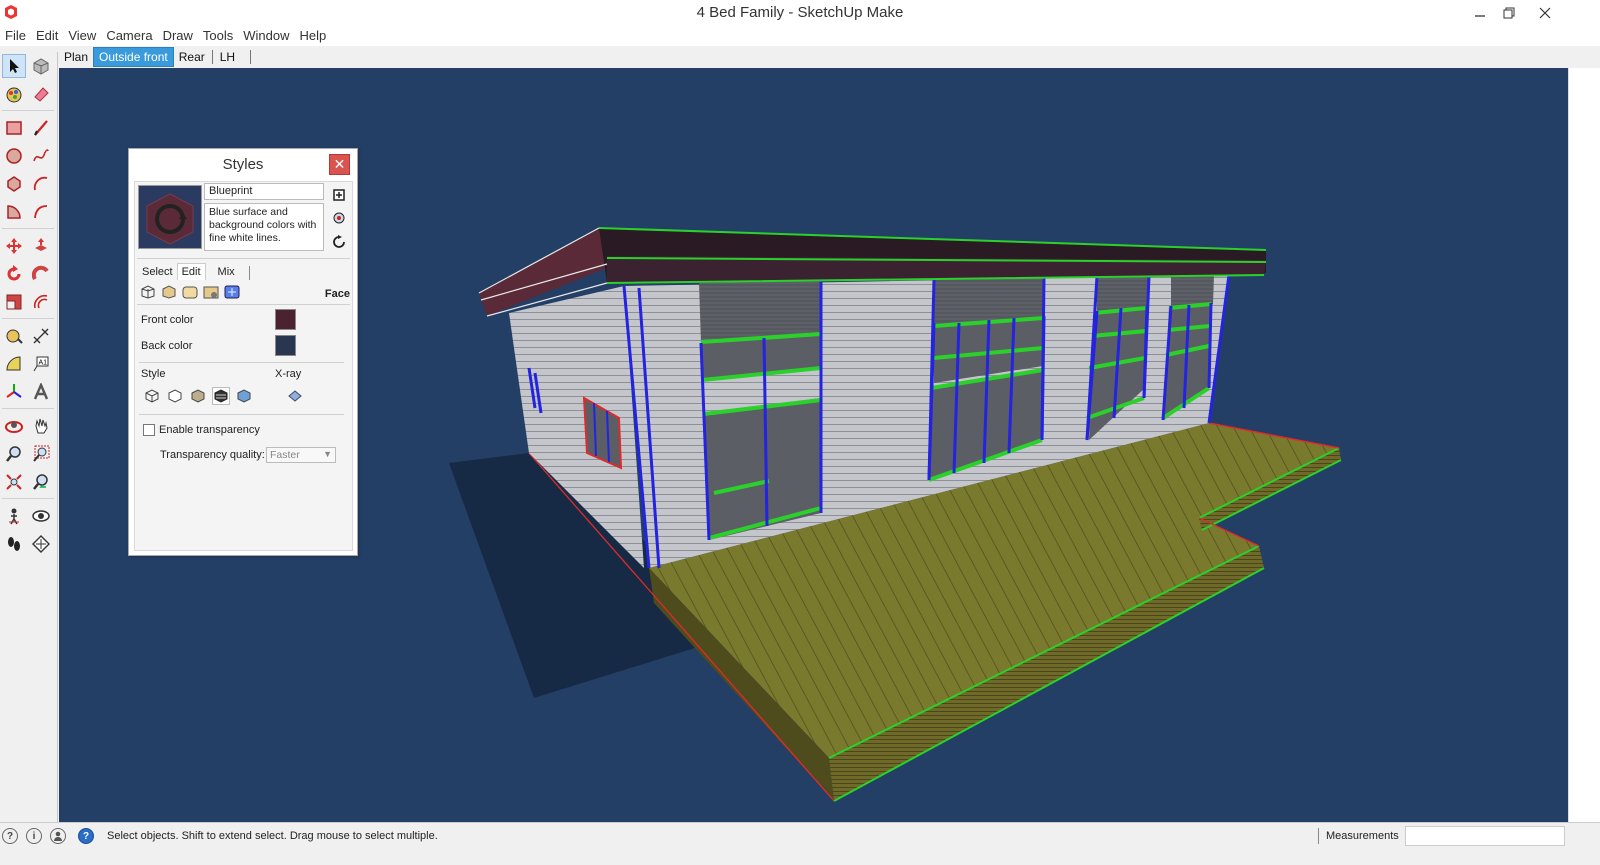 The image size is (1600, 865). Describe the element at coordinates (10, 836) in the screenshot. I see `geo-location-icon: ?` at that location.